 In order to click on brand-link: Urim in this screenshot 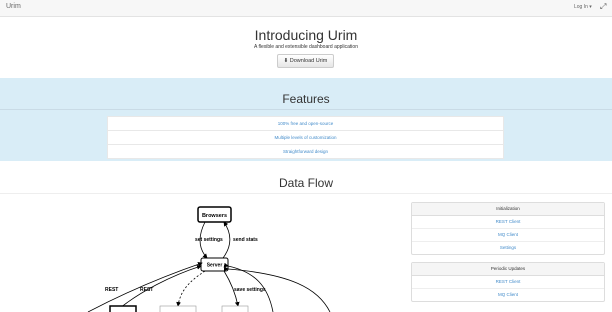, I will do `click(13, 6)`.